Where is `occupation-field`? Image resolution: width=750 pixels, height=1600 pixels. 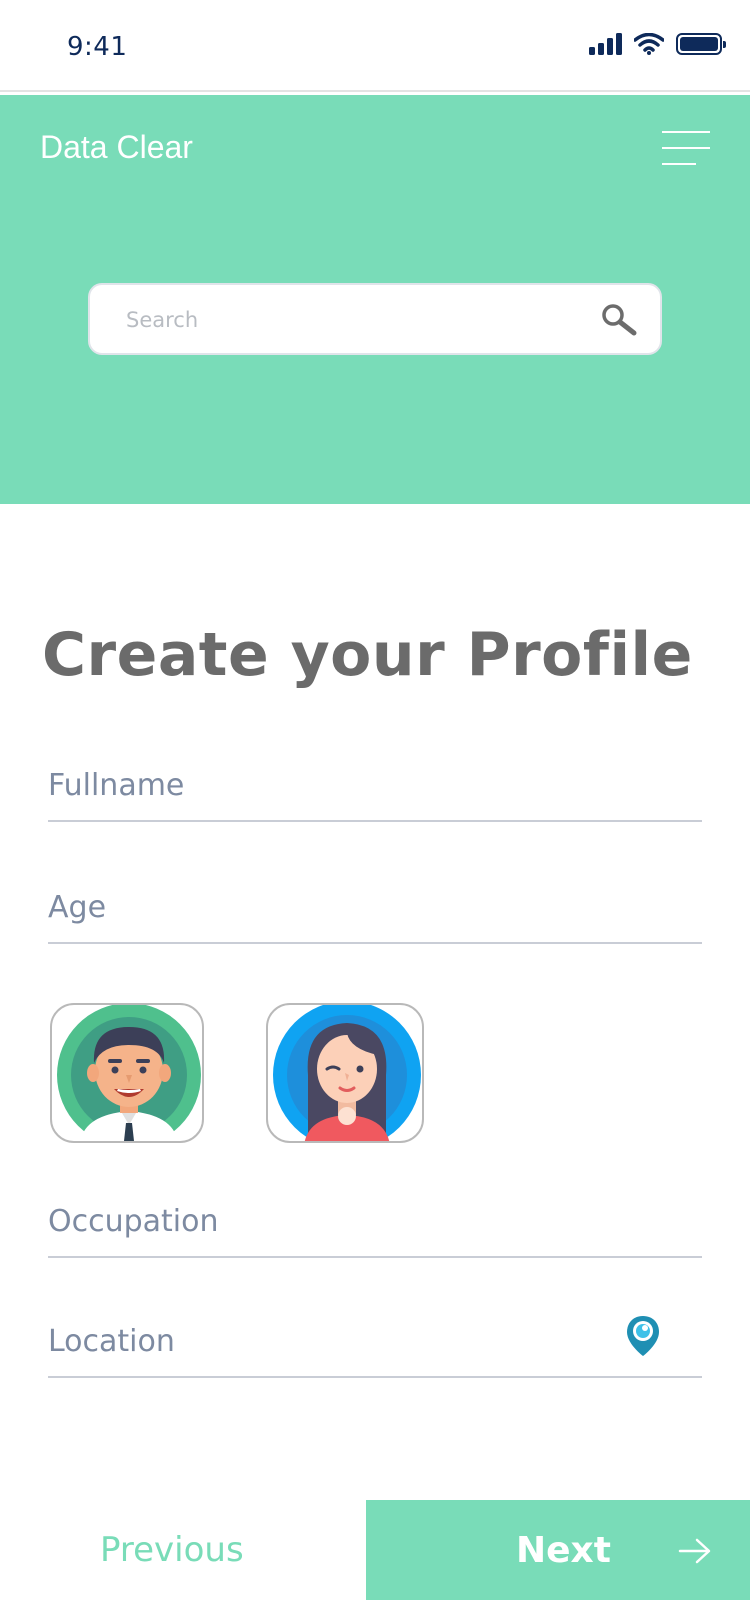 occupation-field is located at coordinates (375, 1217).